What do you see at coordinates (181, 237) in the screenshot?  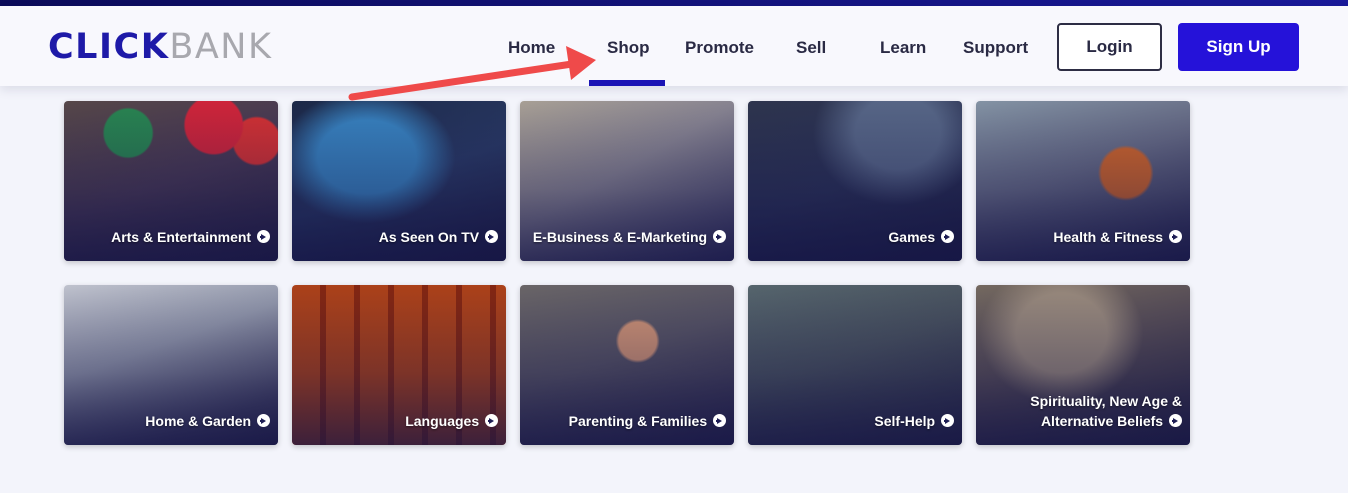 I see `category-label: Arts & Entertainment` at bounding box center [181, 237].